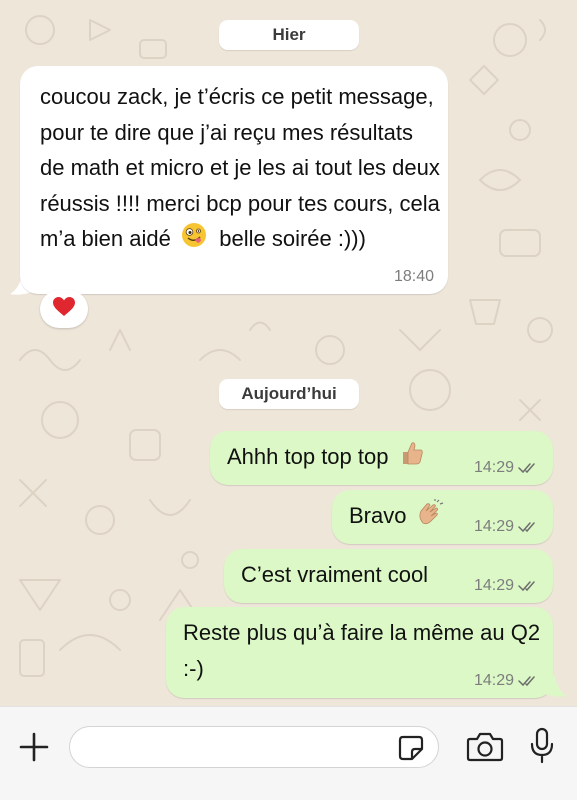 The height and width of the screenshot is (800, 577). Describe the element at coordinates (412, 458) in the screenshot. I see `thumbs-up-icon` at that location.